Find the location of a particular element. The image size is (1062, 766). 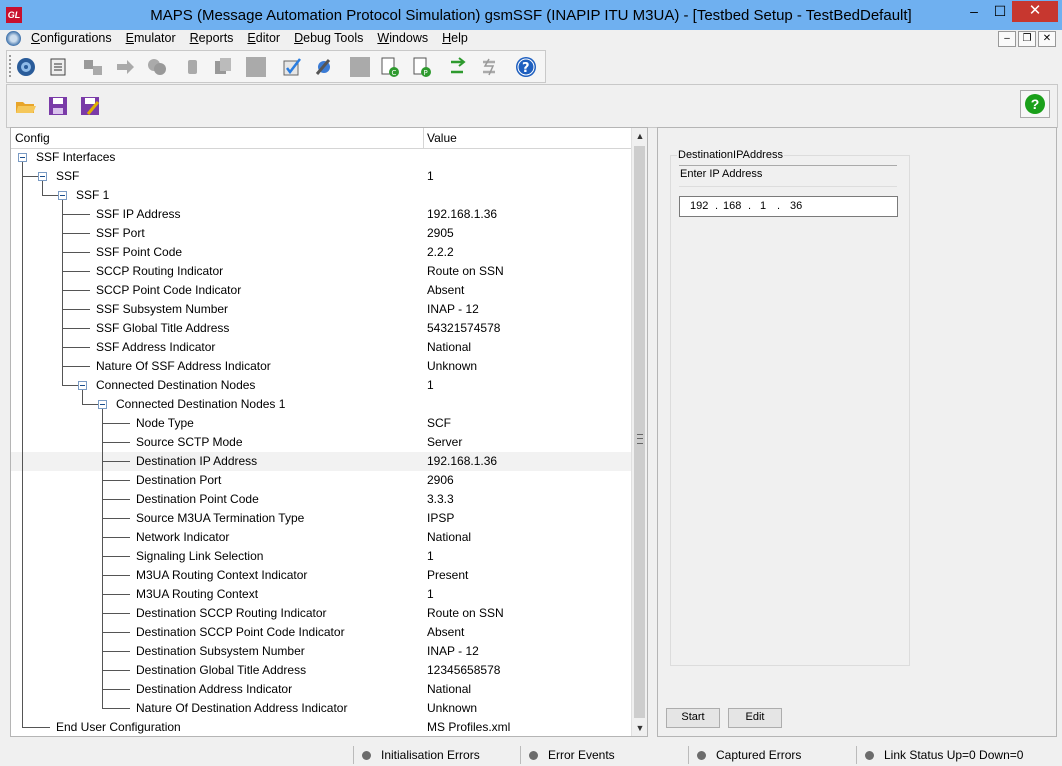

tree-row-value: 2.2.2 is located at coordinates (440, 252).